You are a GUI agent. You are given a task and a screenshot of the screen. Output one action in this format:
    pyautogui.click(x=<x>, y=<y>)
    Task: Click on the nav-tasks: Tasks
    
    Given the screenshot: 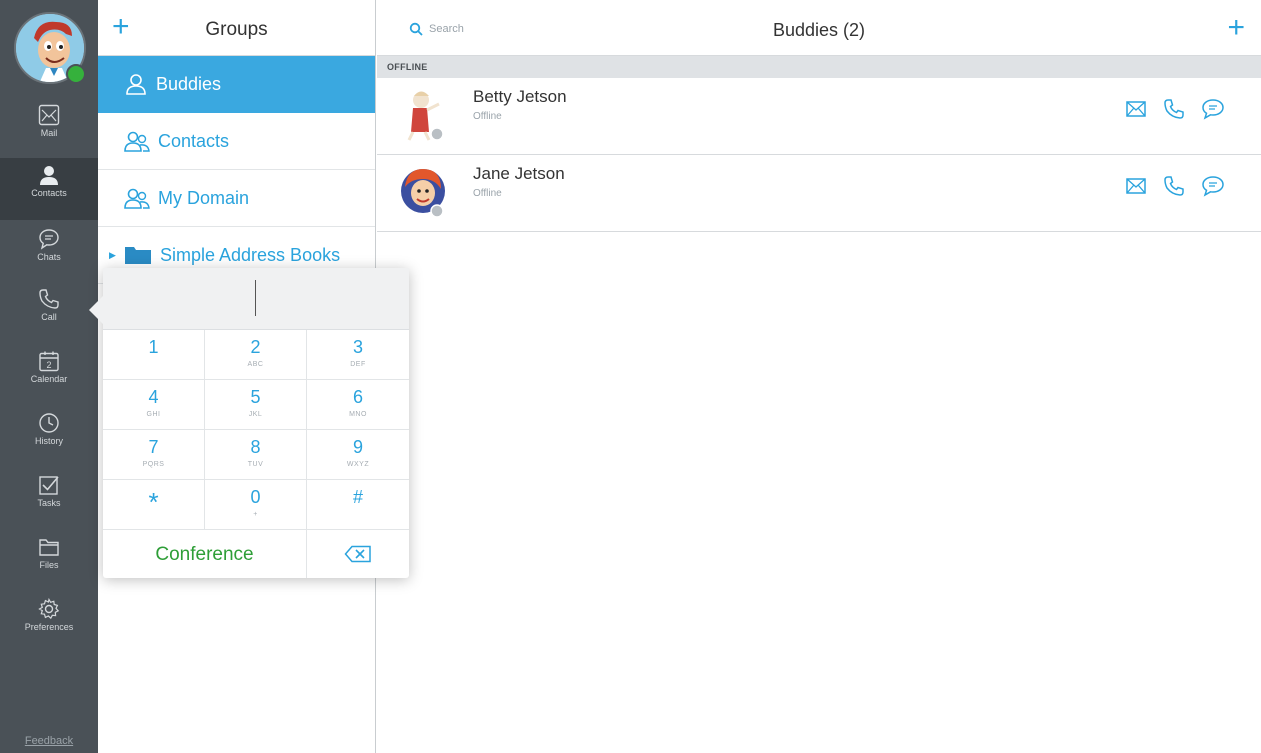 What is the action you would take?
    pyautogui.click(x=49, y=499)
    